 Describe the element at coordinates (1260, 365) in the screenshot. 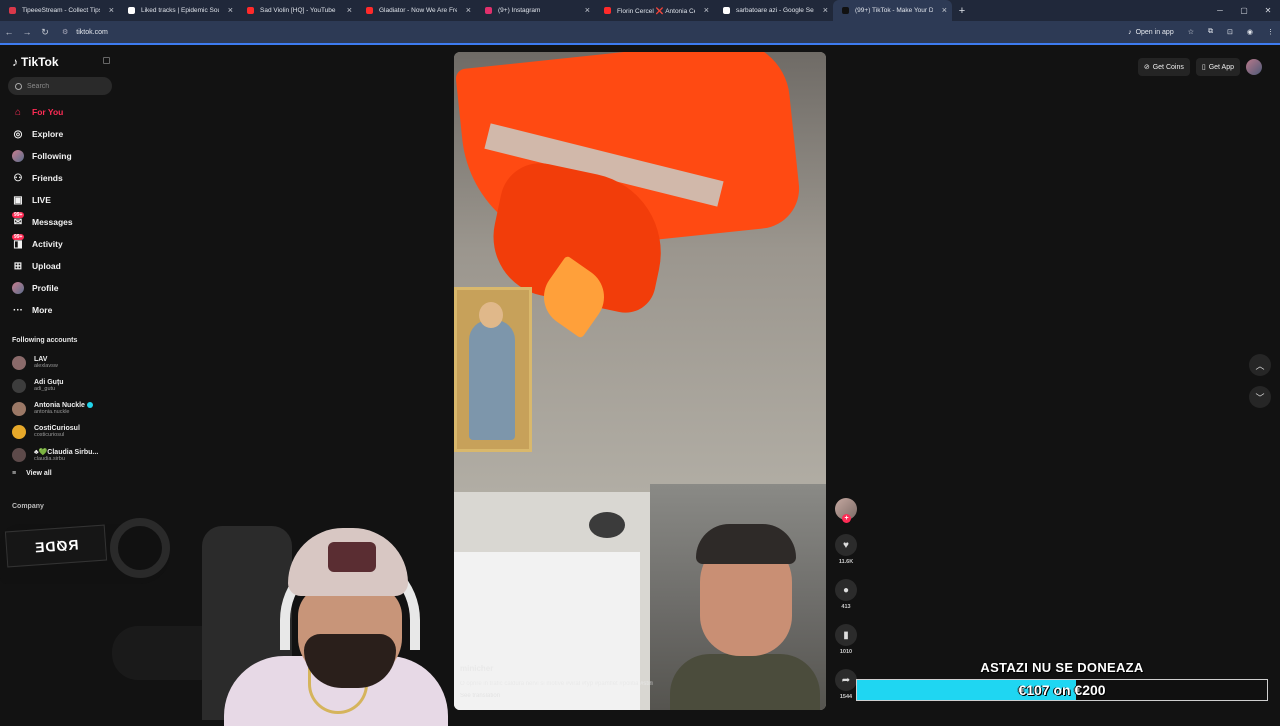

I see `previous-video-button: ︿` at that location.